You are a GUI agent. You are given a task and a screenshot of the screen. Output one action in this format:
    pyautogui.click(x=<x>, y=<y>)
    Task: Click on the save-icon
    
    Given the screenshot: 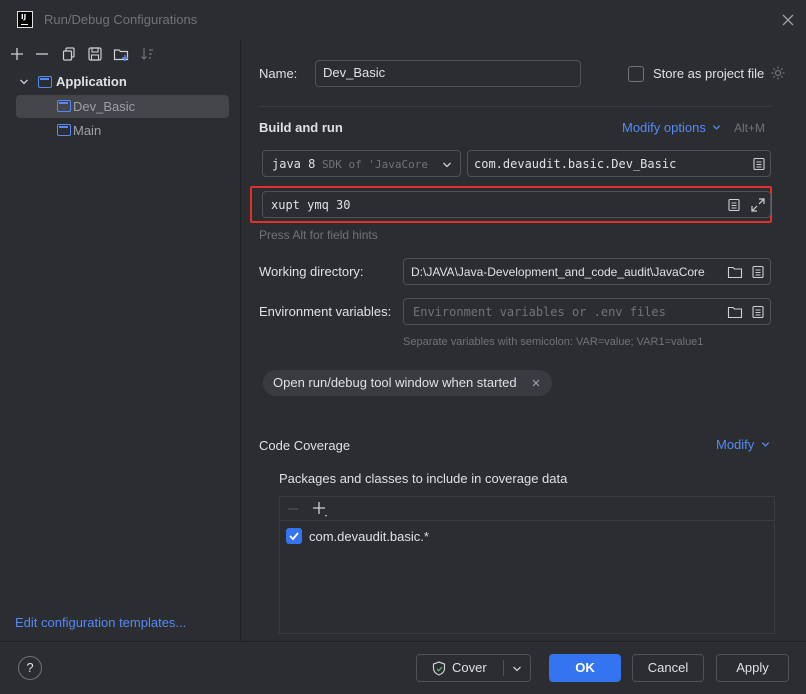 What is the action you would take?
    pyautogui.click(x=95, y=54)
    